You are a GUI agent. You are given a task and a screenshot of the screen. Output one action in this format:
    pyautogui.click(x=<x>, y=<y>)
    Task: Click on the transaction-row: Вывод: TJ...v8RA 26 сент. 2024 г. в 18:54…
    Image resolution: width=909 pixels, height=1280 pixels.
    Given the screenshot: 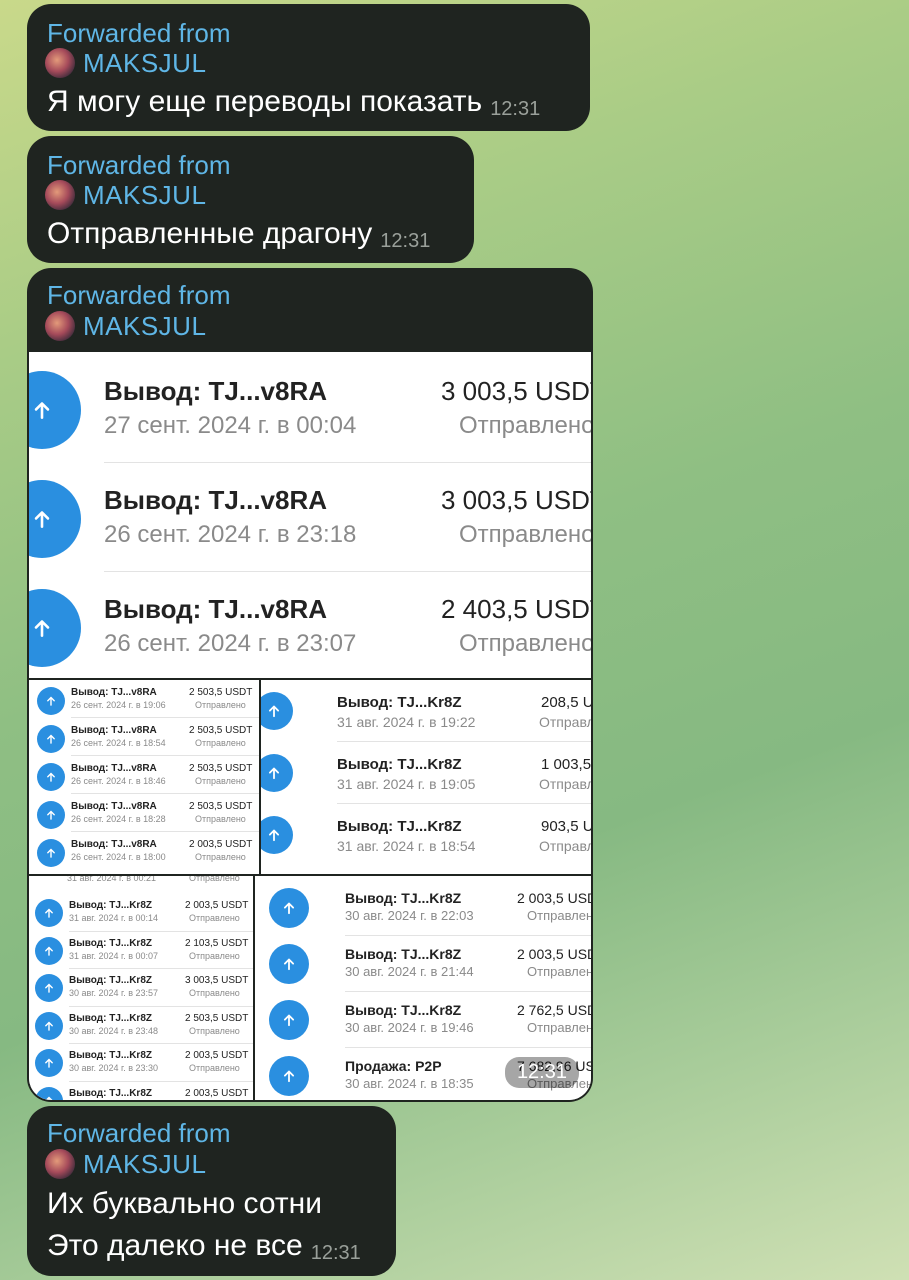 What is the action you would take?
    pyautogui.click(x=144, y=737)
    